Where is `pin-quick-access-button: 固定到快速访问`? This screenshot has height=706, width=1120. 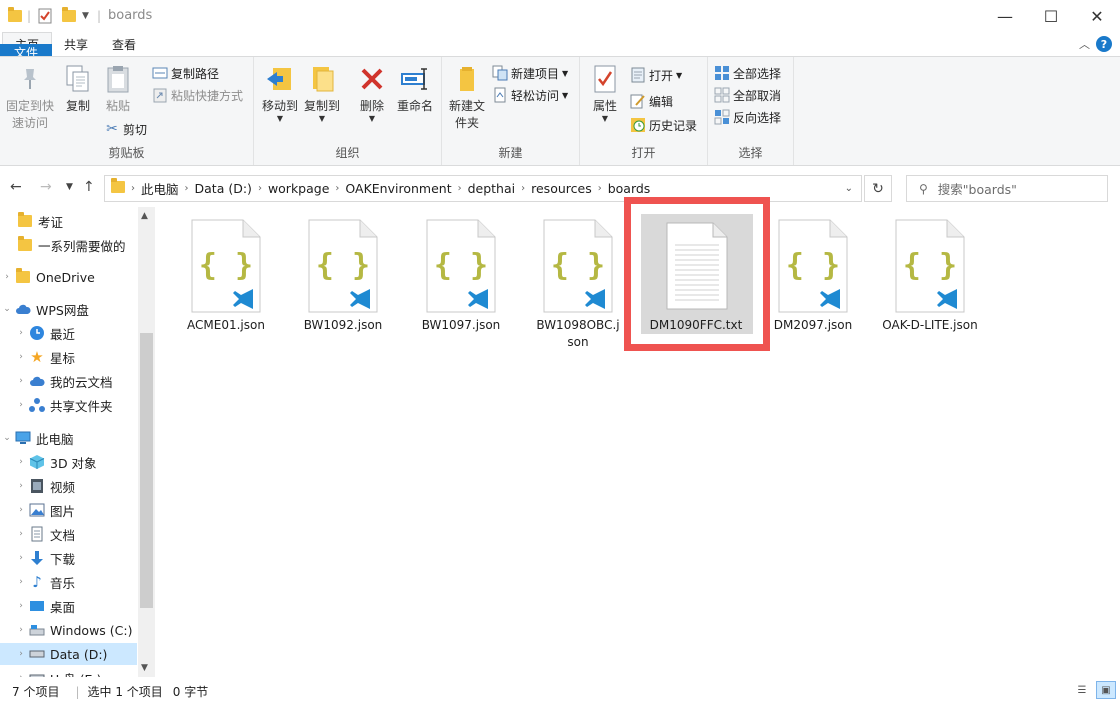 pin-quick-access-button: 固定到快速访问 is located at coordinates (30, 97).